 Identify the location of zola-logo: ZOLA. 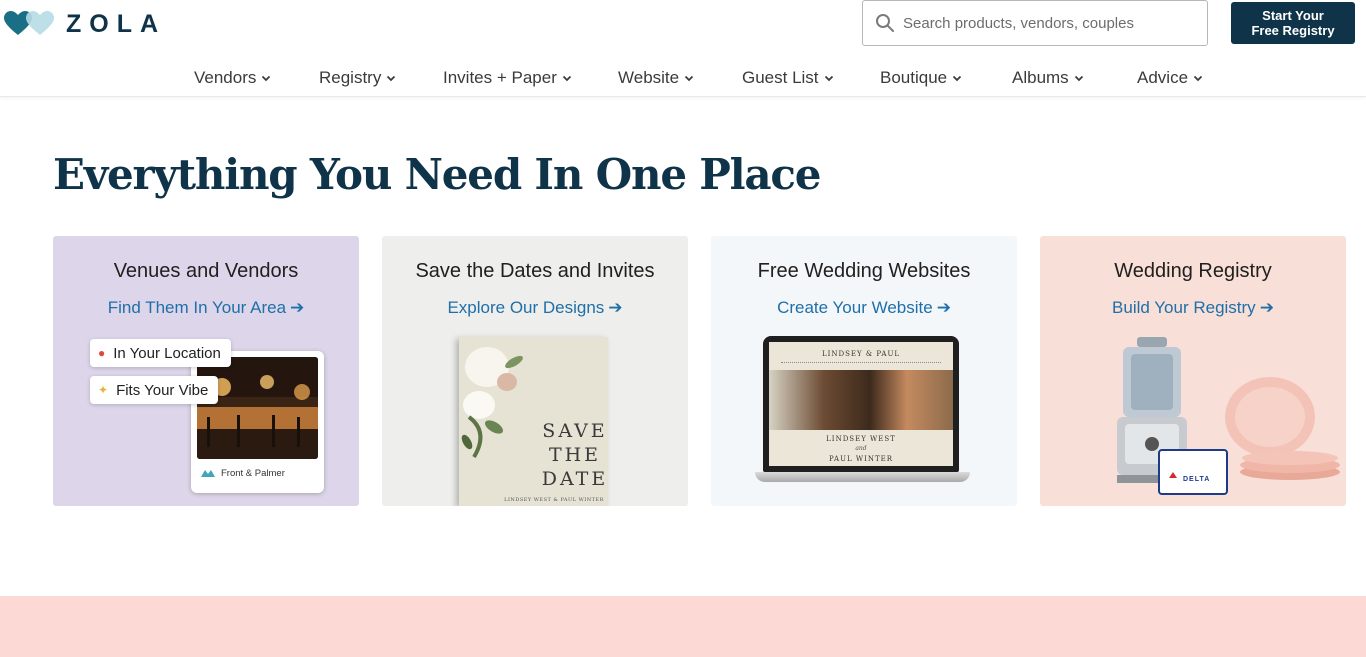
(85, 24).